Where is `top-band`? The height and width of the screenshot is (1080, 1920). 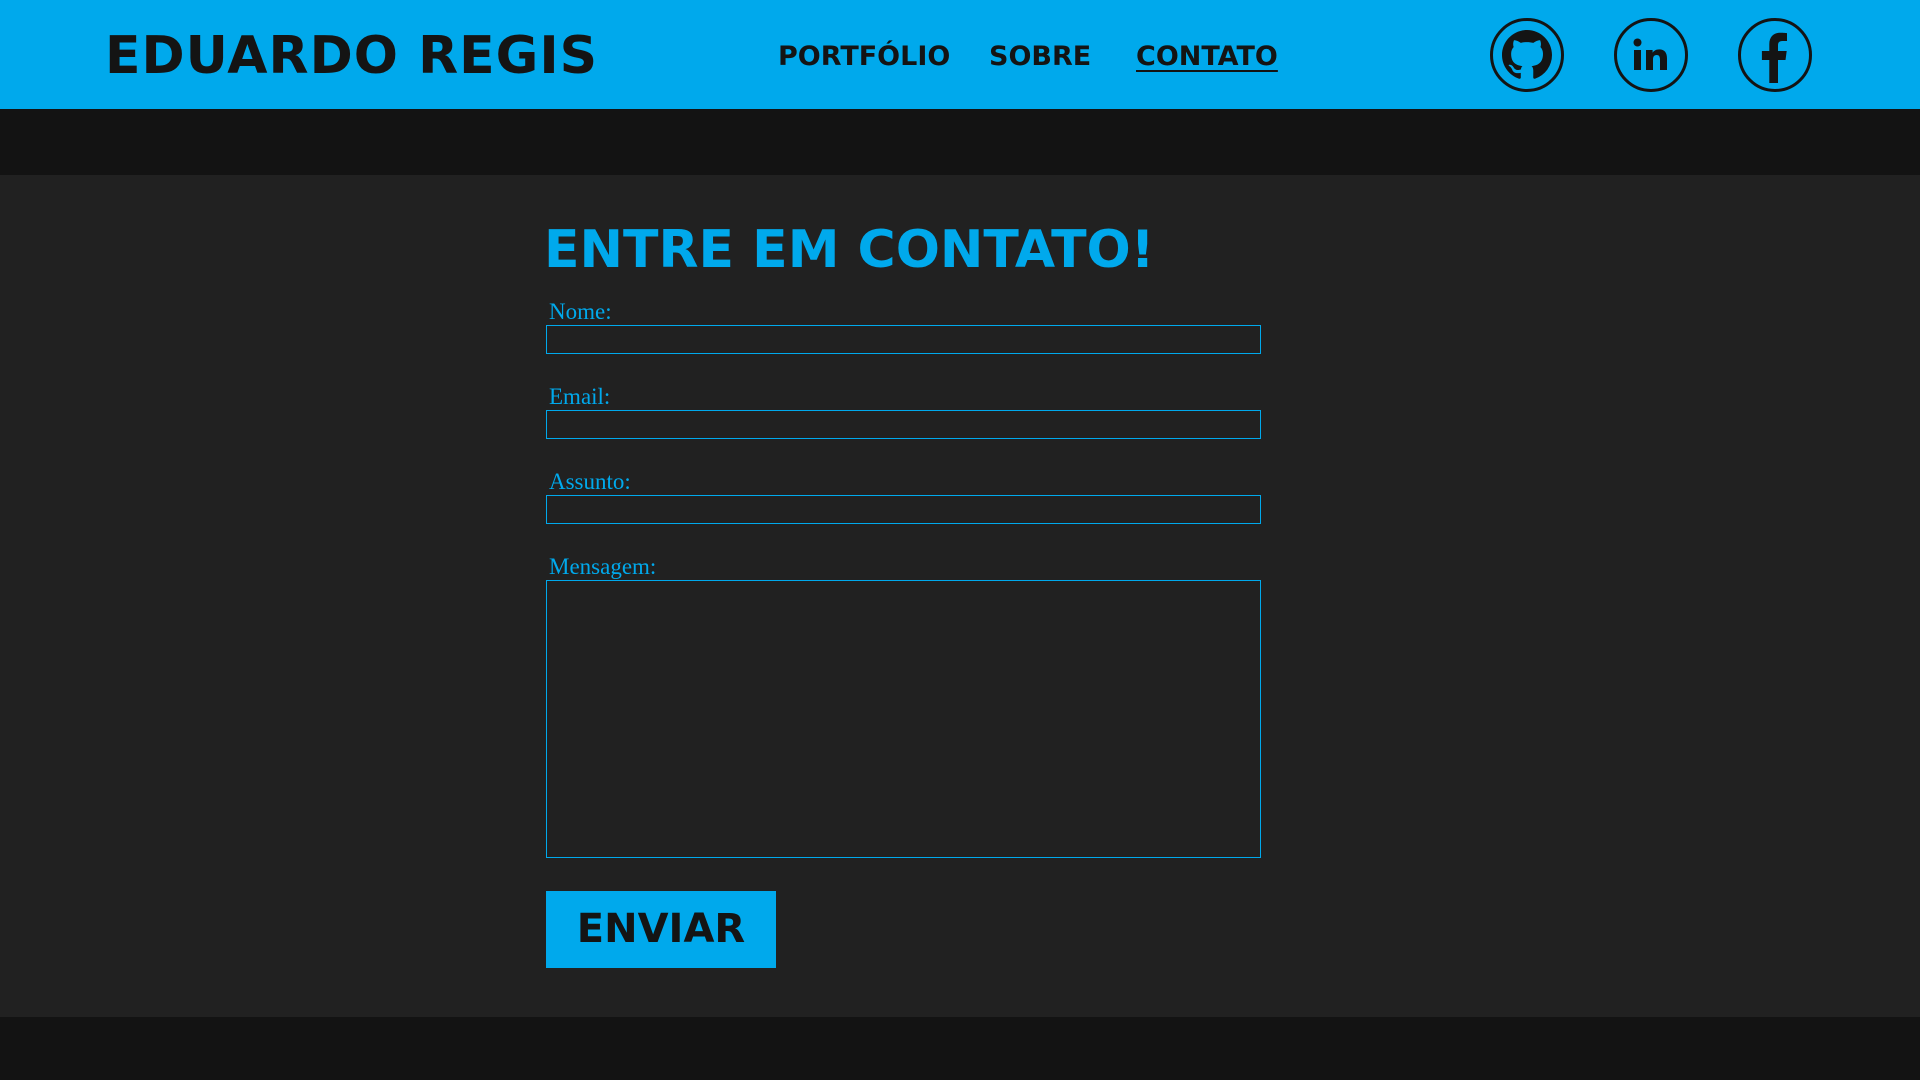
top-band is located at coordinates (960, 142).